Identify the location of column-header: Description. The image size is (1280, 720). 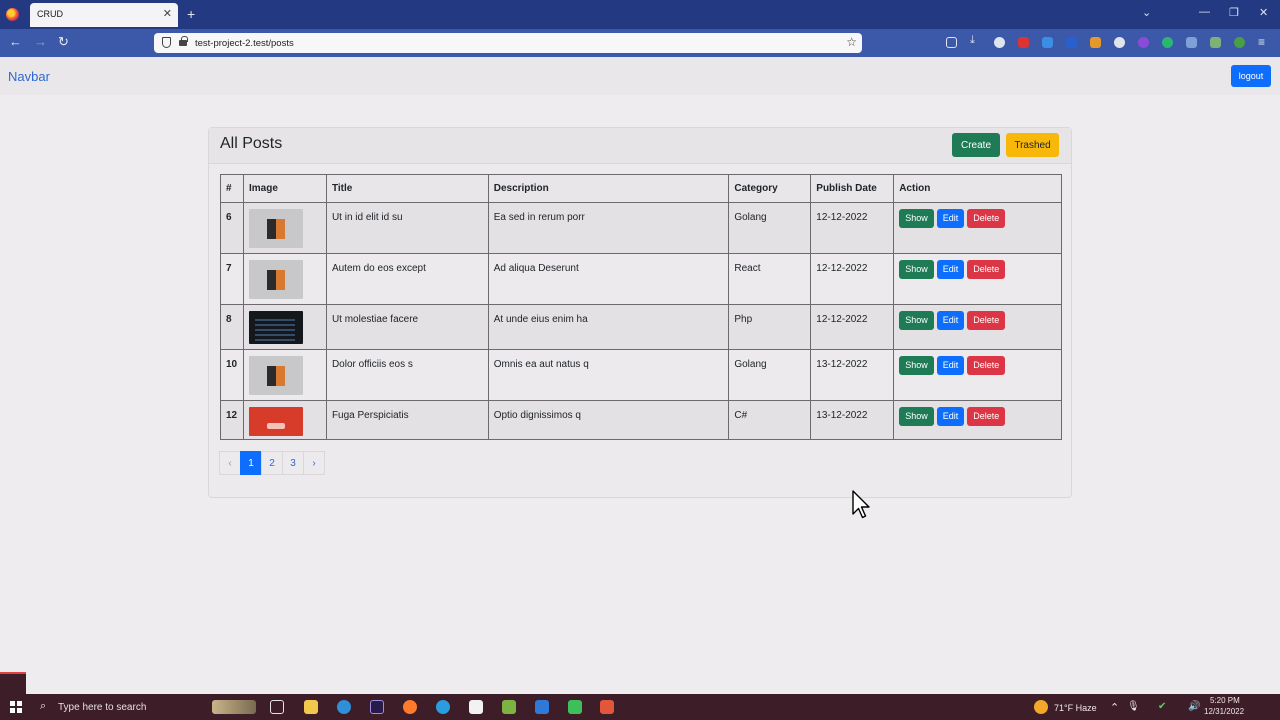
(608, 188).